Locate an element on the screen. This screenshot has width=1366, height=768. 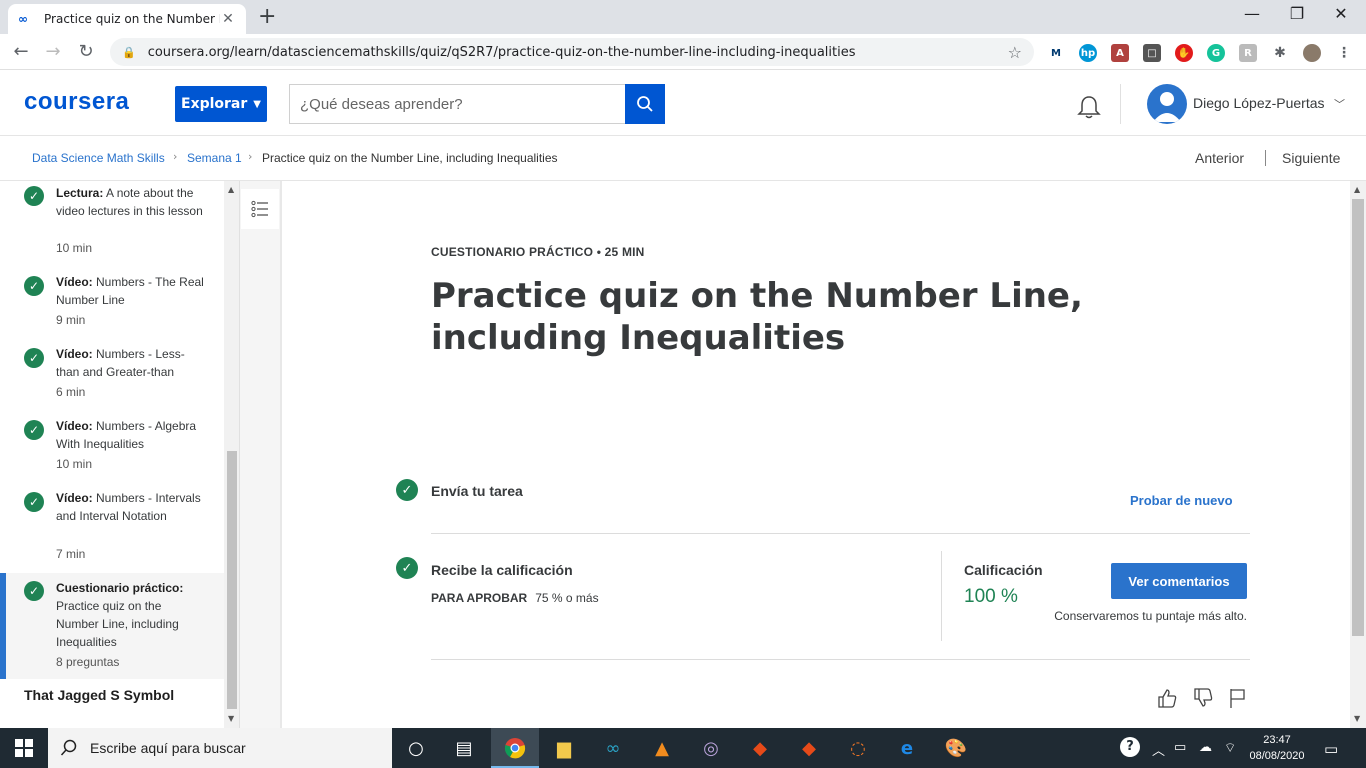
edge-icon: e is located at coordinates (907, 748).